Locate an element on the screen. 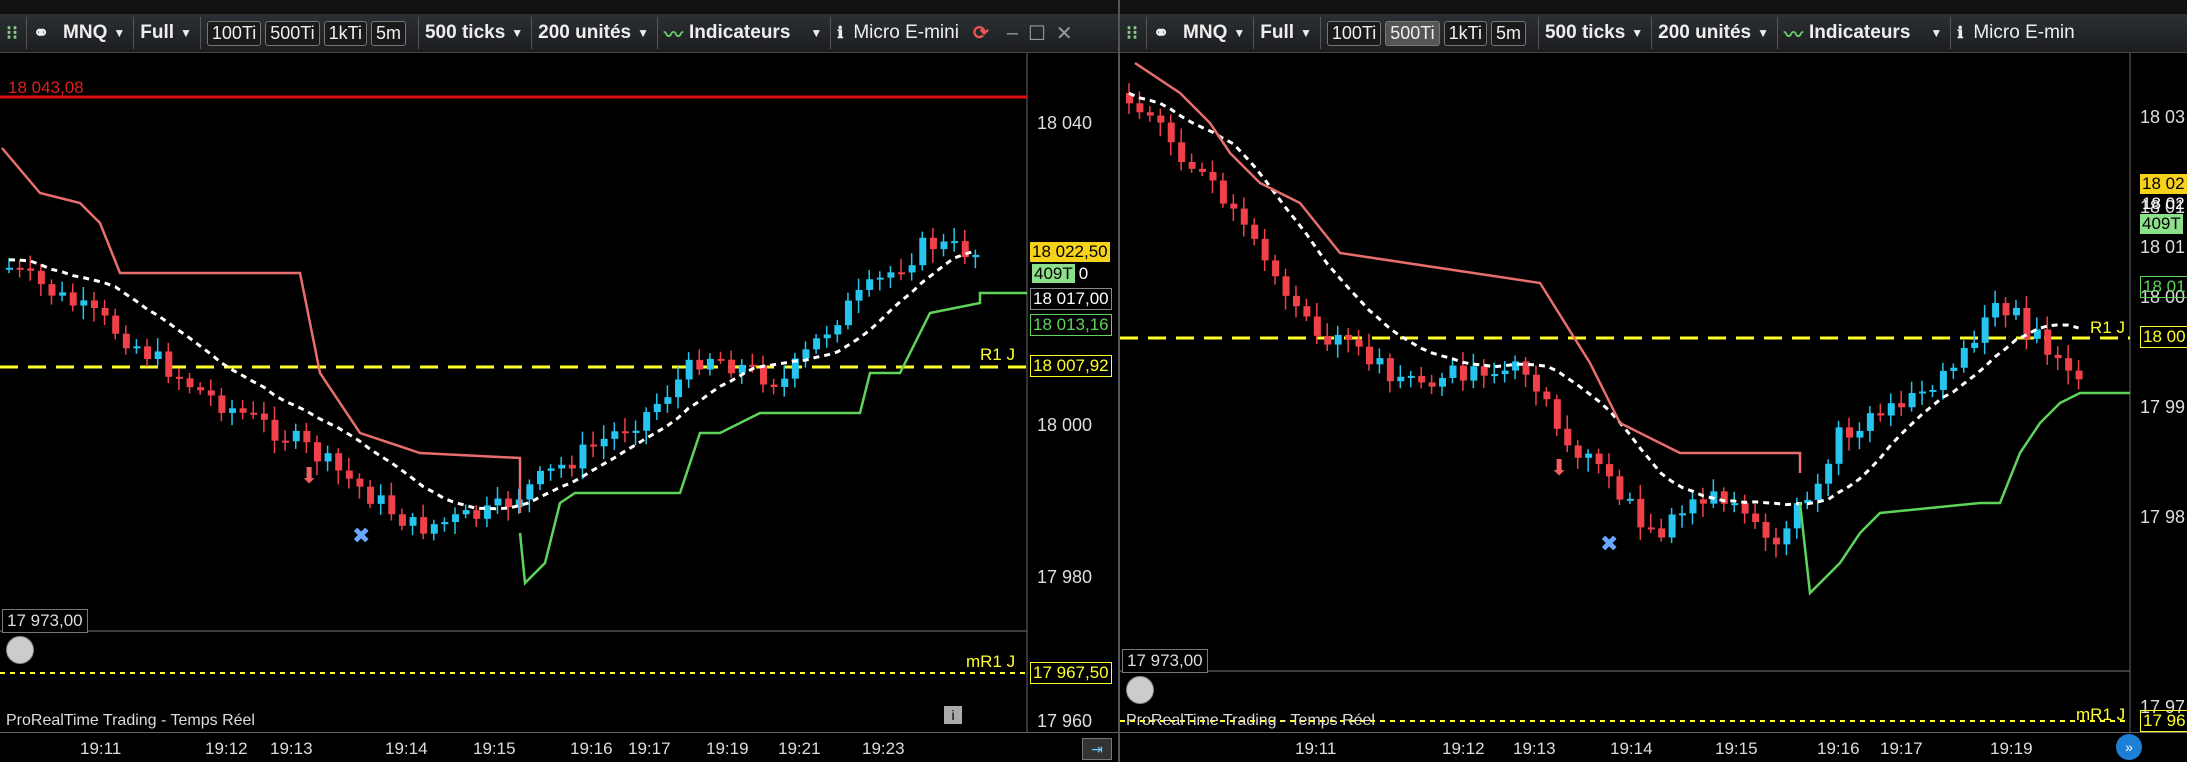 The image size is (2187, 762). resistance-line is located at coordinates (261, 330).